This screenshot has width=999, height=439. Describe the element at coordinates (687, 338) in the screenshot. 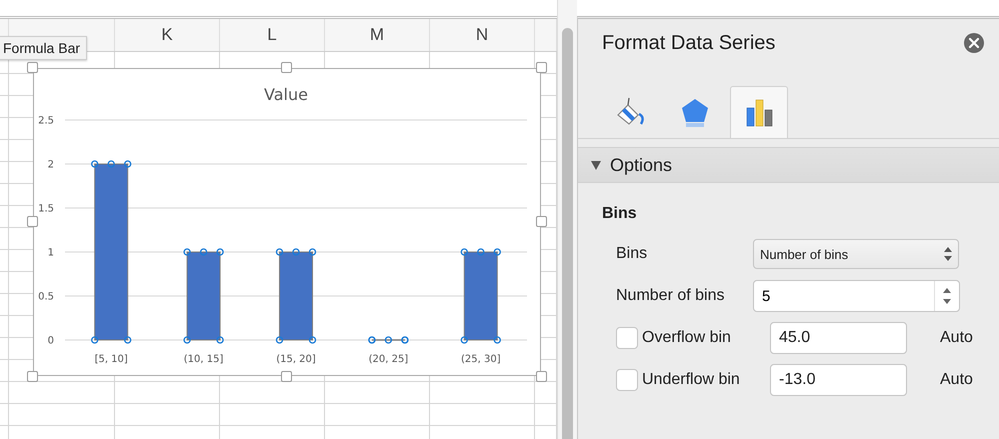

I see `checkbox-label: Overflow bin` at that location.